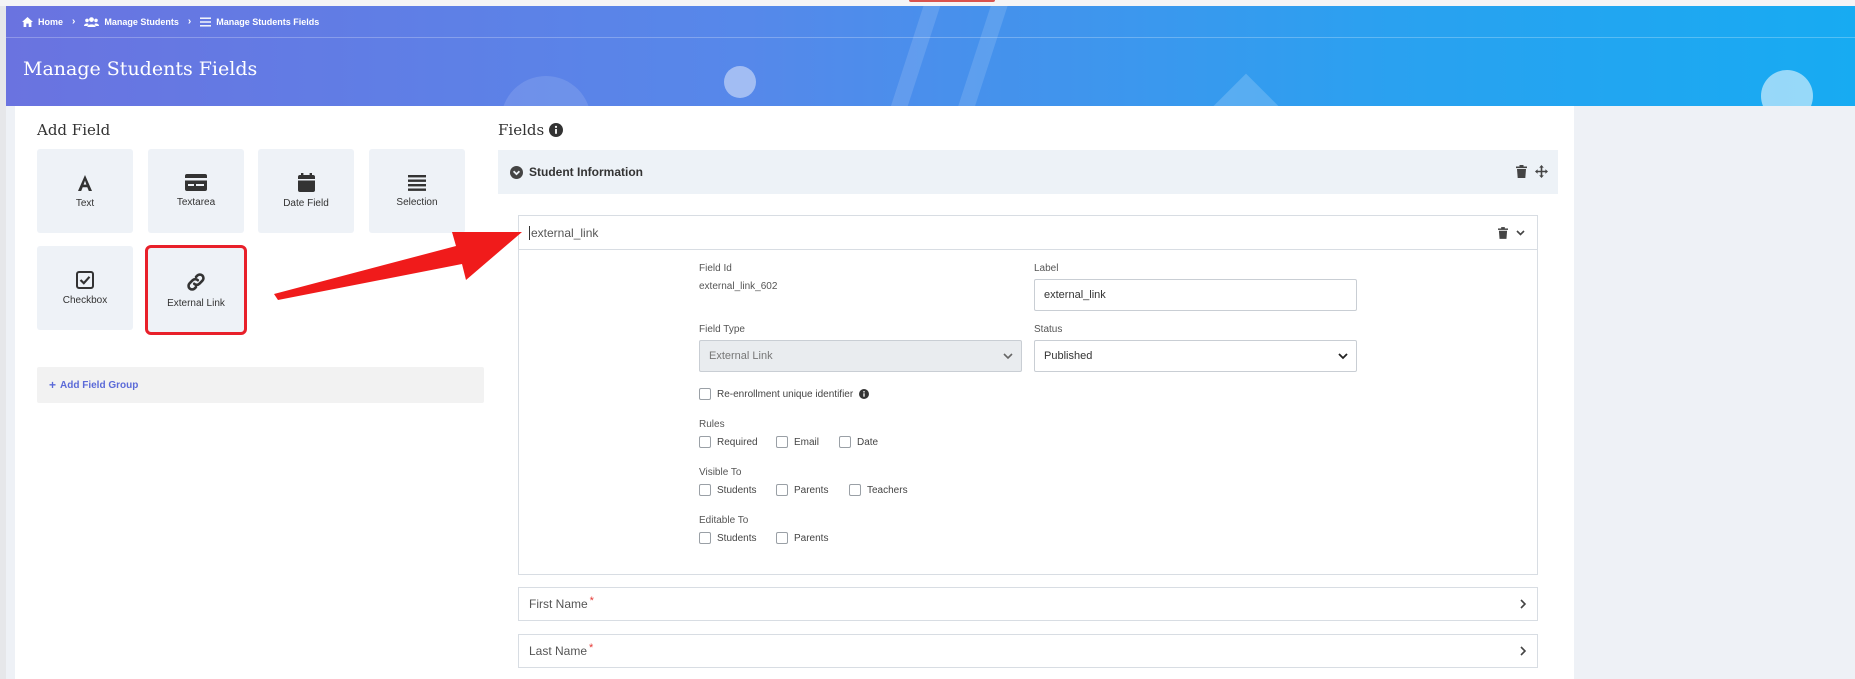 This screenshot has height=679, width=1855. Describe the element at coordinates (85, 279) in the screenshot. I see `checkbox-icon` at that location.